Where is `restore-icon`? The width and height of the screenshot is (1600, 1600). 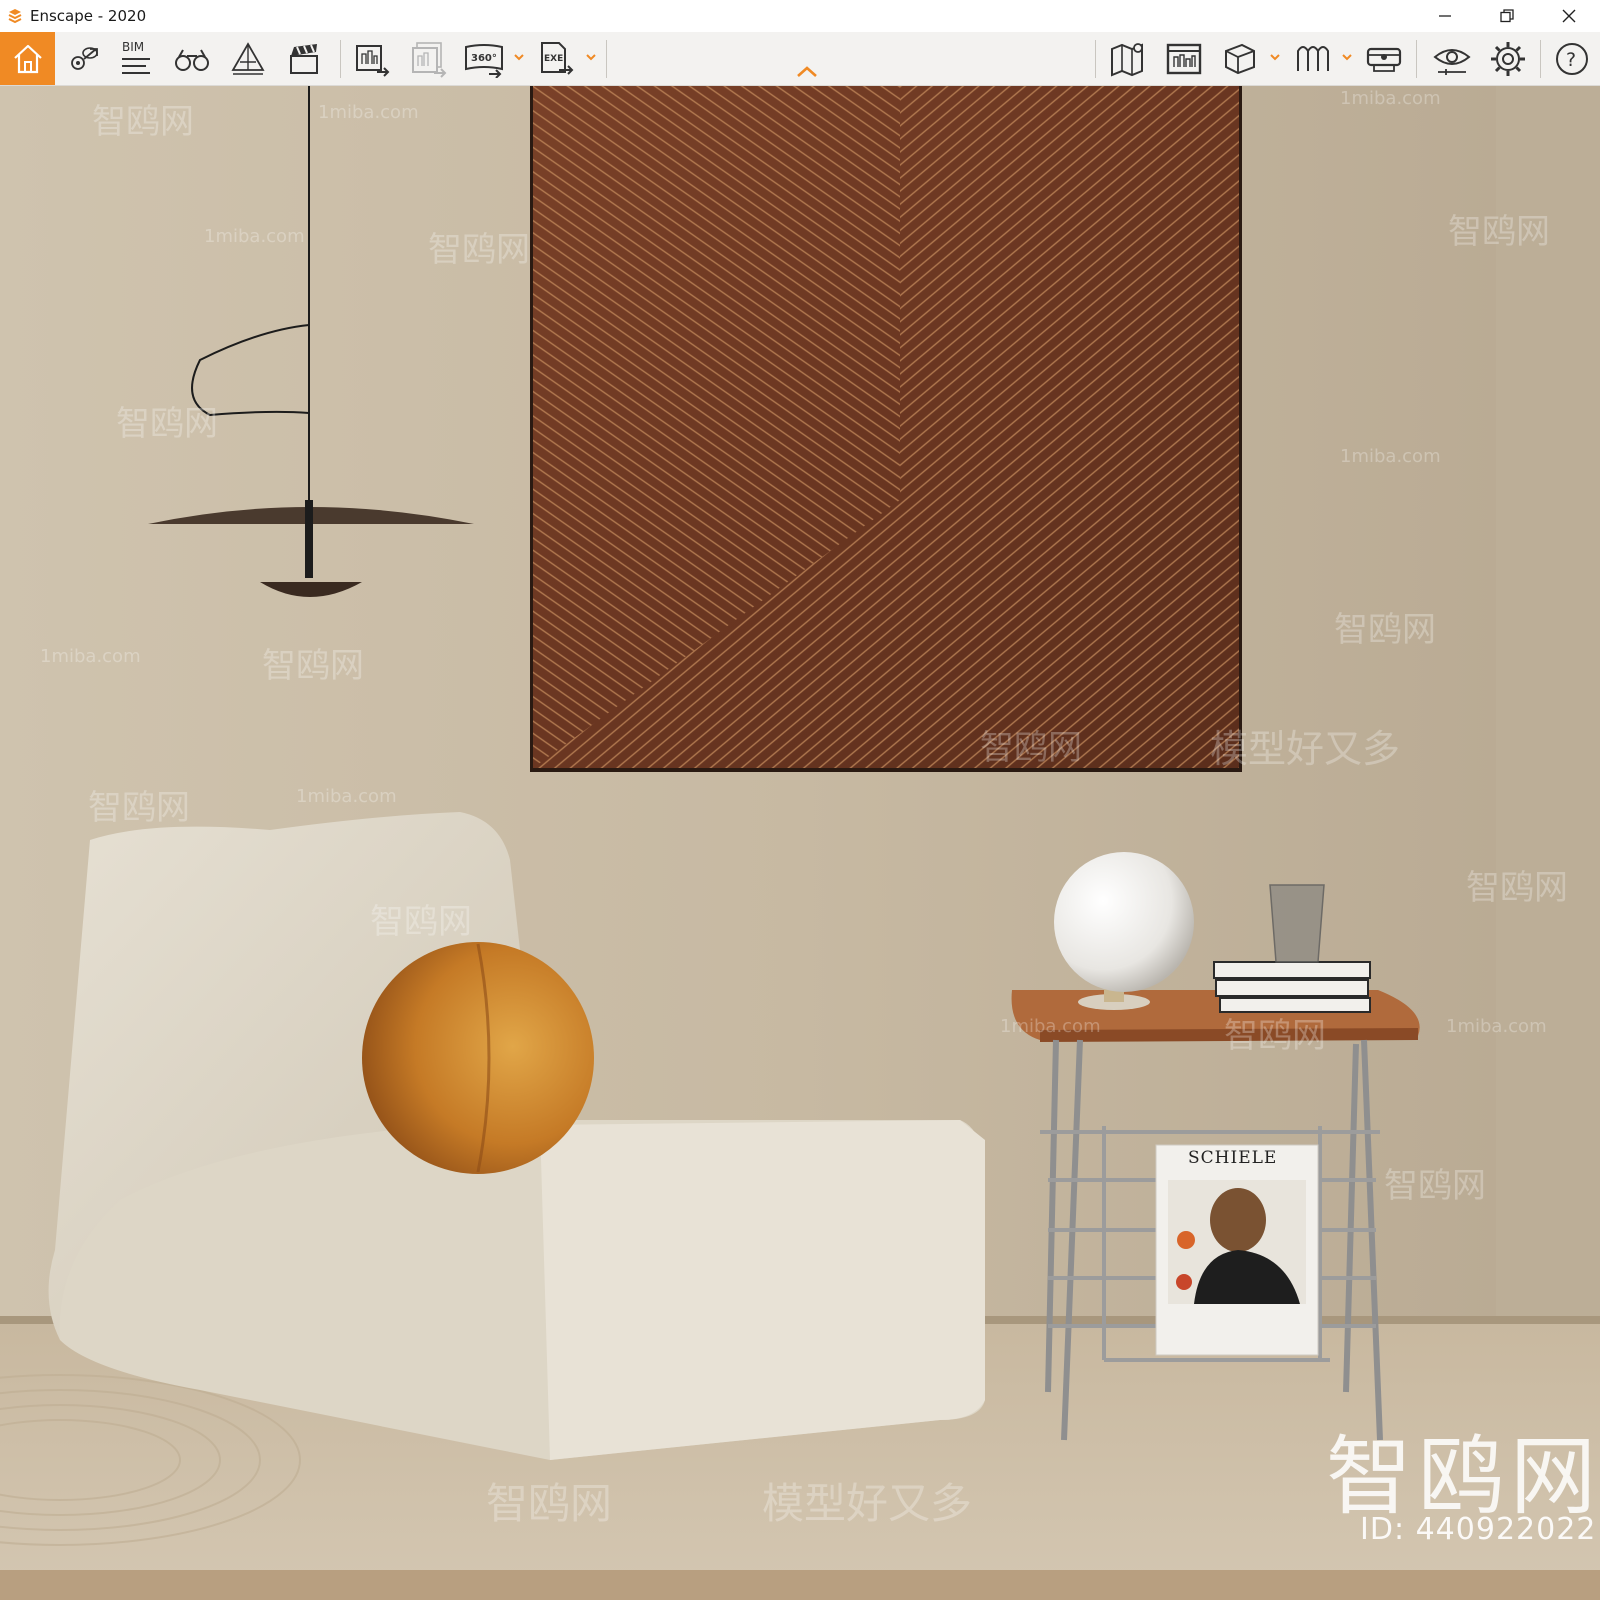
restore-icon is located at coordinates (1507, 16).